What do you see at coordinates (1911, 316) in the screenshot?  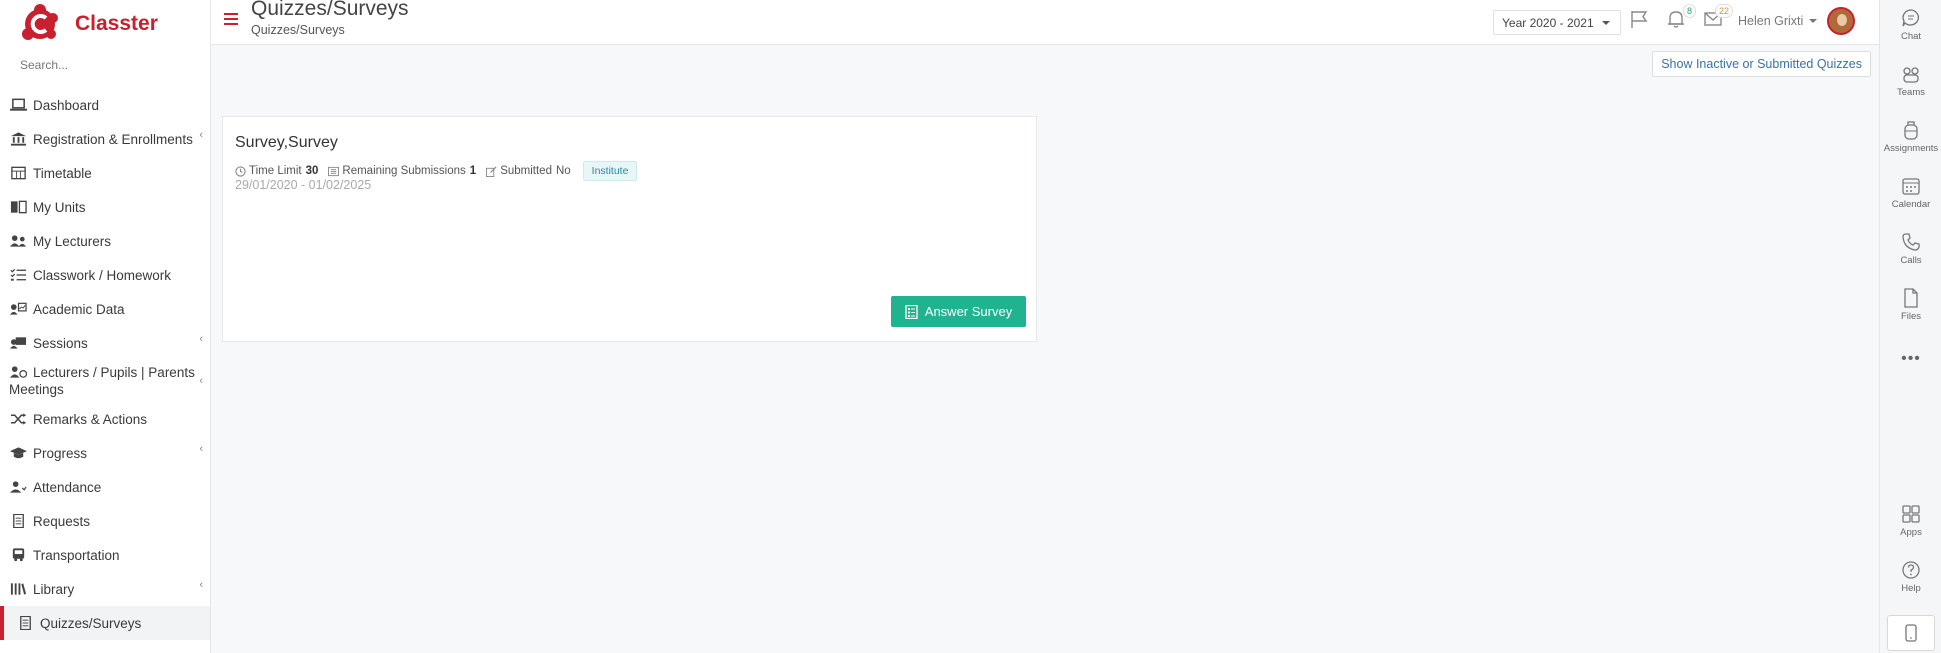 I see `rail-label: Files` at bounding box center [1911, 316].